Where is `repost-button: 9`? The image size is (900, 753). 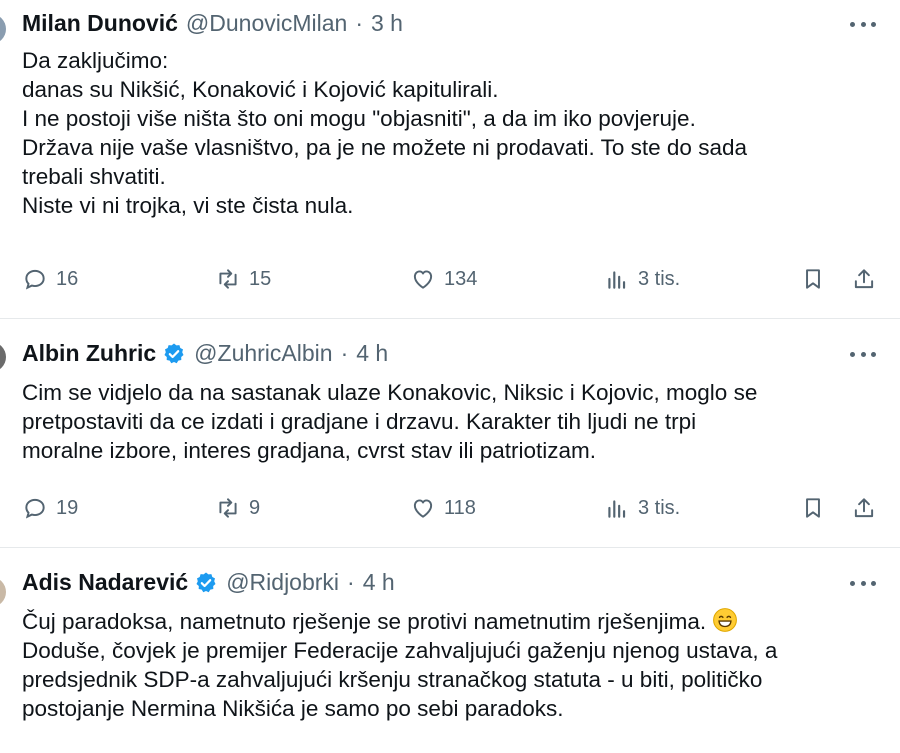
repost-button: 9 is located at coordinates (237, 508).